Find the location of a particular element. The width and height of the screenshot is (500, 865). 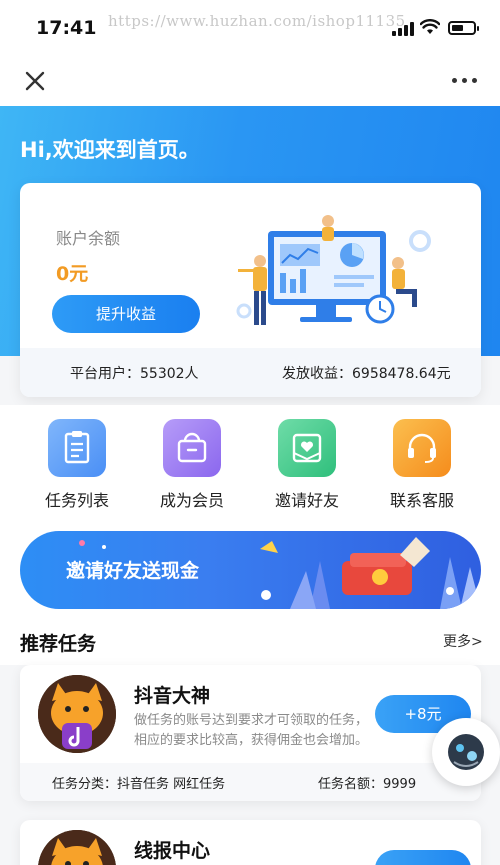

clipboard-icon is located at coordinates (77, 448).